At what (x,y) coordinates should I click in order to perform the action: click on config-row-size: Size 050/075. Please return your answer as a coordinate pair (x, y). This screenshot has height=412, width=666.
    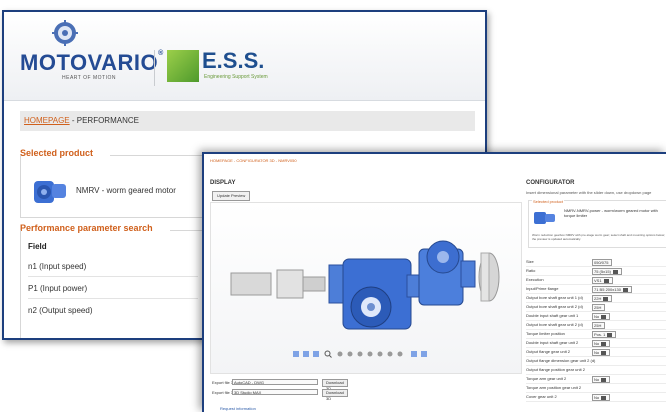
    Looking at the image, I should click on (596, 262).